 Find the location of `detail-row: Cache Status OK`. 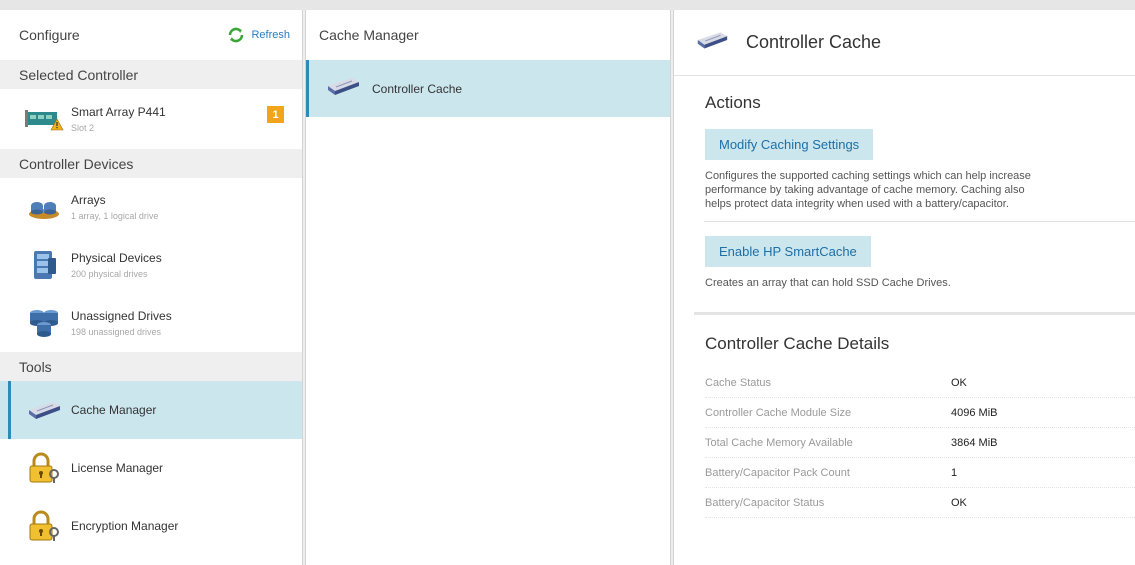

detail-row: Cache Status OK is located at coordinates (920, 383).